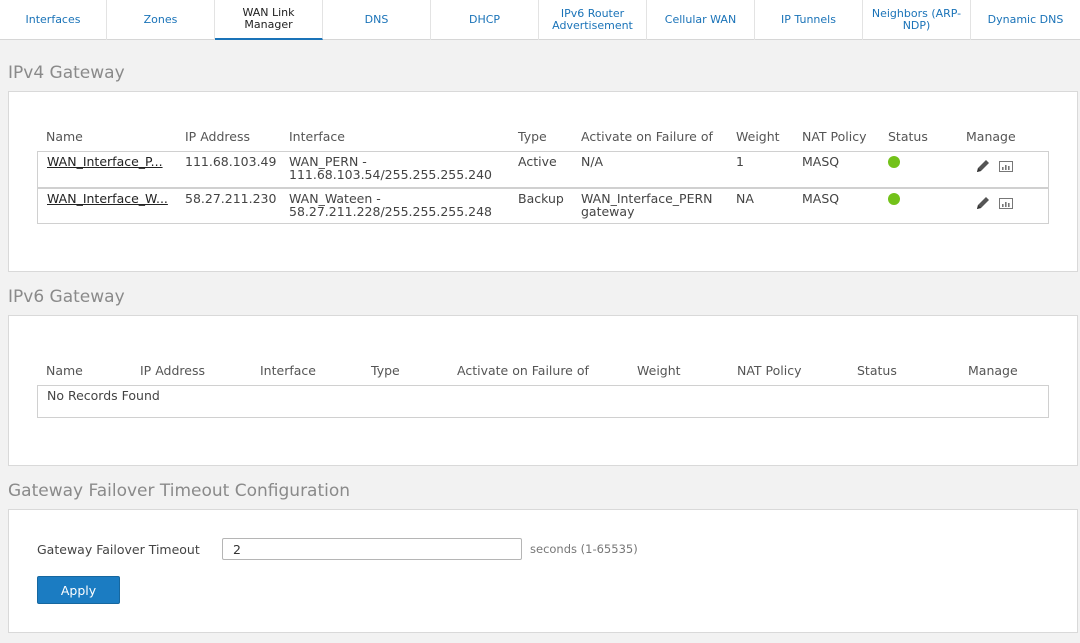 This screenshot has width=1080, height=643. Describe the element at coordinates (53, 20) in the screenshot. I see `tab-interfaces: Interfaces` at that location.